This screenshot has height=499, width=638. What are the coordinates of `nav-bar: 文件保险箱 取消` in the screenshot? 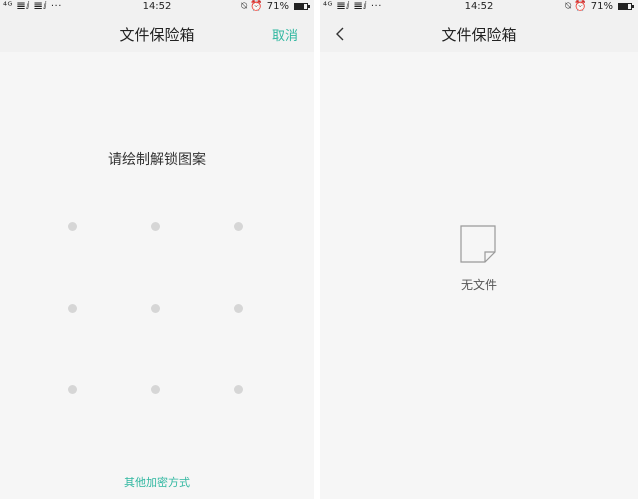 It's located at (157, 33).